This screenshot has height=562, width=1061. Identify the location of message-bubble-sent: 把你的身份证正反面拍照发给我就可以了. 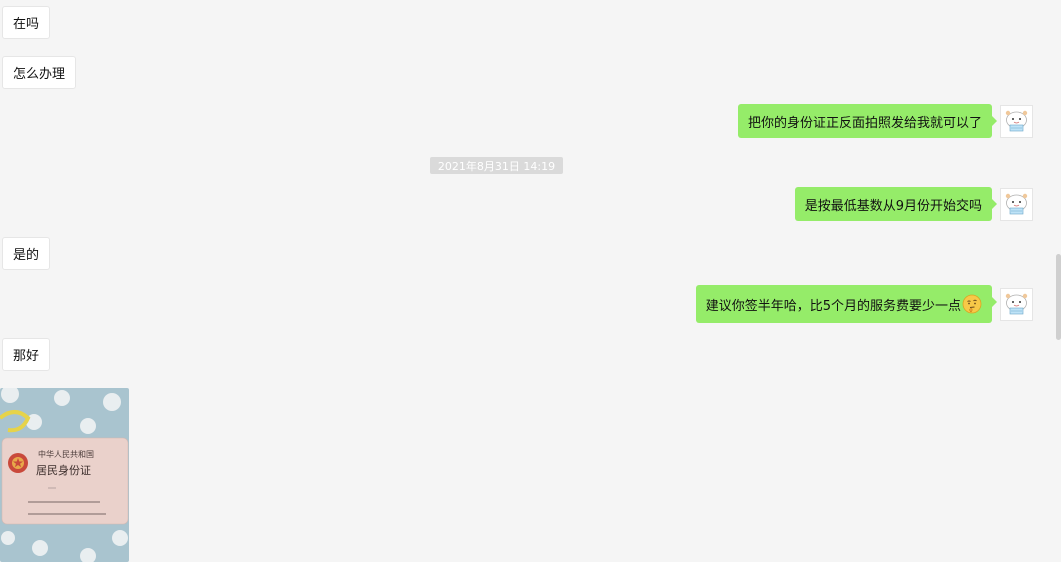
(867, 121).